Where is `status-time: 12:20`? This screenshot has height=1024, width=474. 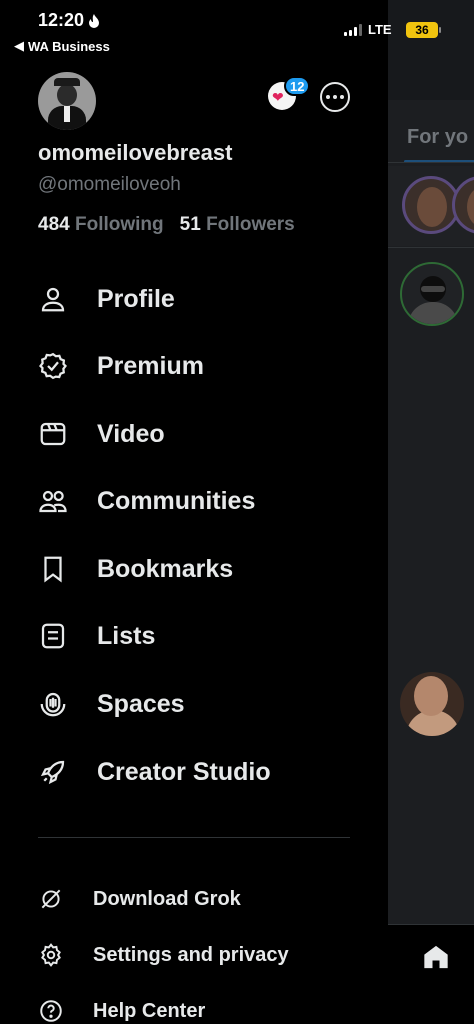 status-time: 12:20 is located at coordinates (69, 20).